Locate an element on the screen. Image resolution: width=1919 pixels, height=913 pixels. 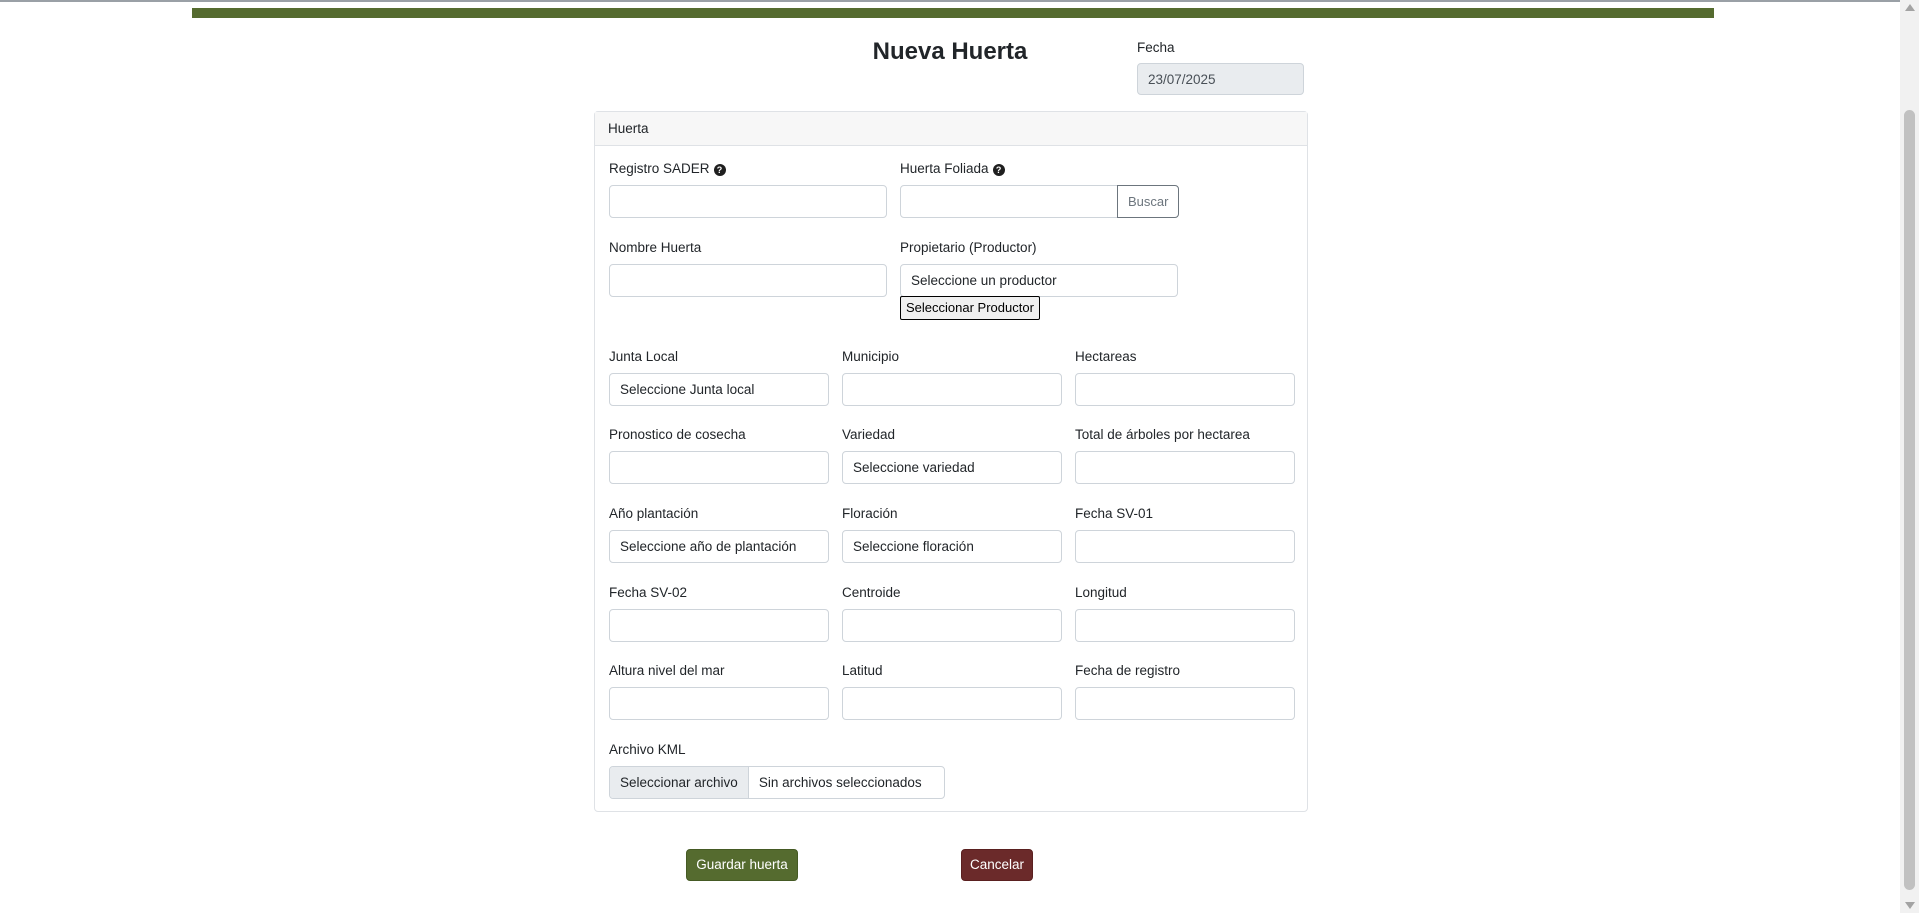
nombre-huerta-input is located at coordinates (748, 280).